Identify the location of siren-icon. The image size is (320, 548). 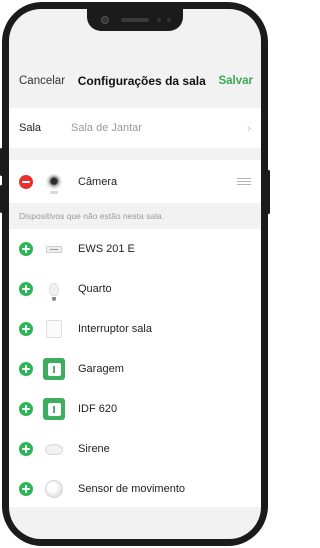
(54, 449).